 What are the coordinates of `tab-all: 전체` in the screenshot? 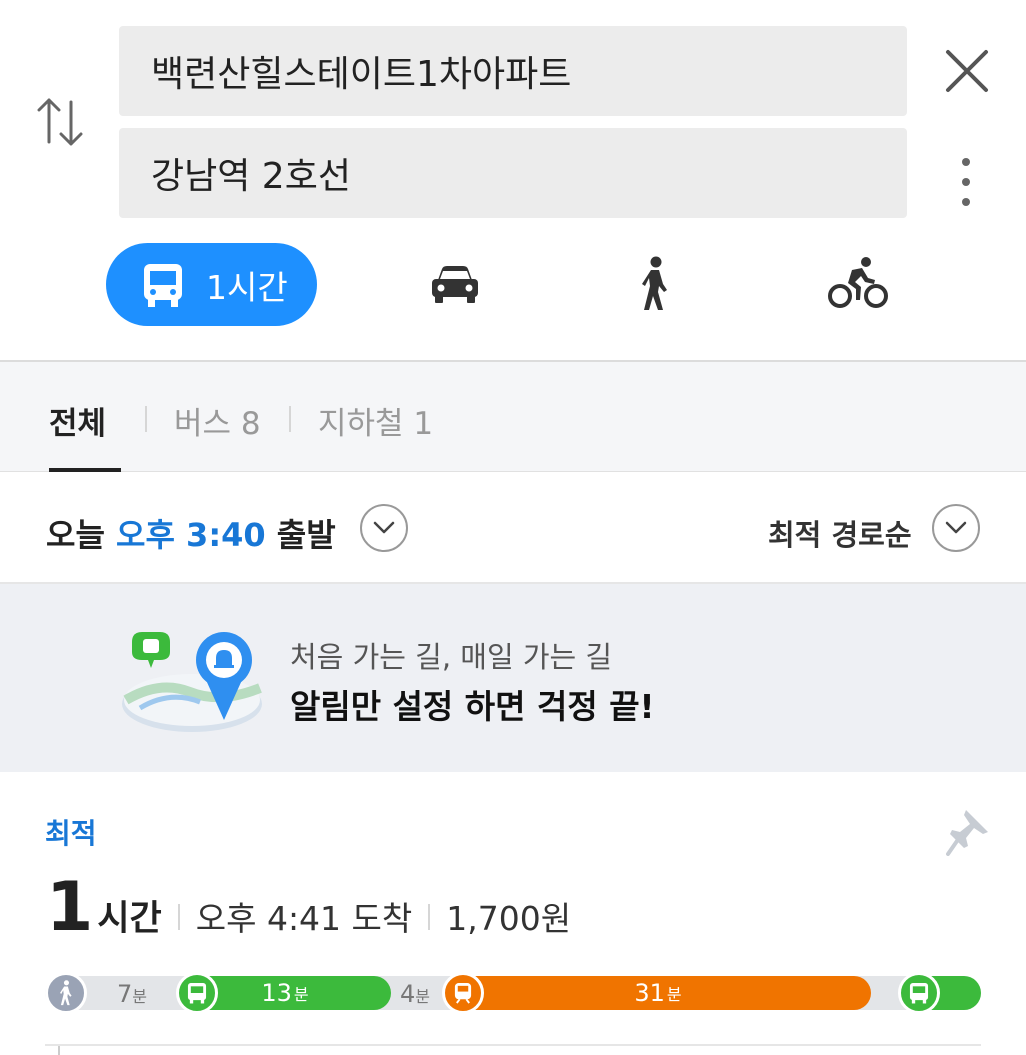 It's located at (77, 420).